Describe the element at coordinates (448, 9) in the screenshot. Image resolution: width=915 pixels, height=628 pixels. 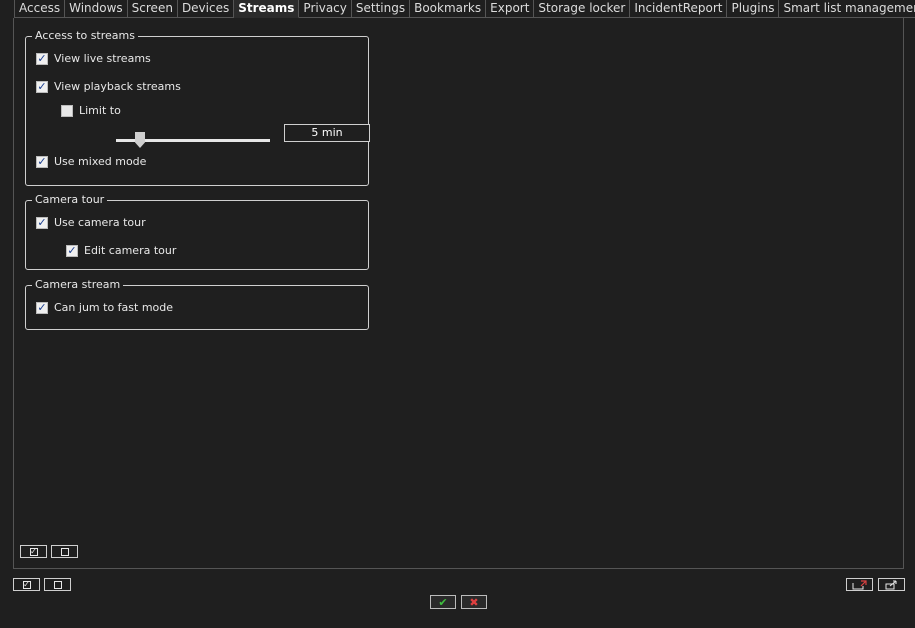
I see `tab-bookmarks: Bookmarks` at that location.